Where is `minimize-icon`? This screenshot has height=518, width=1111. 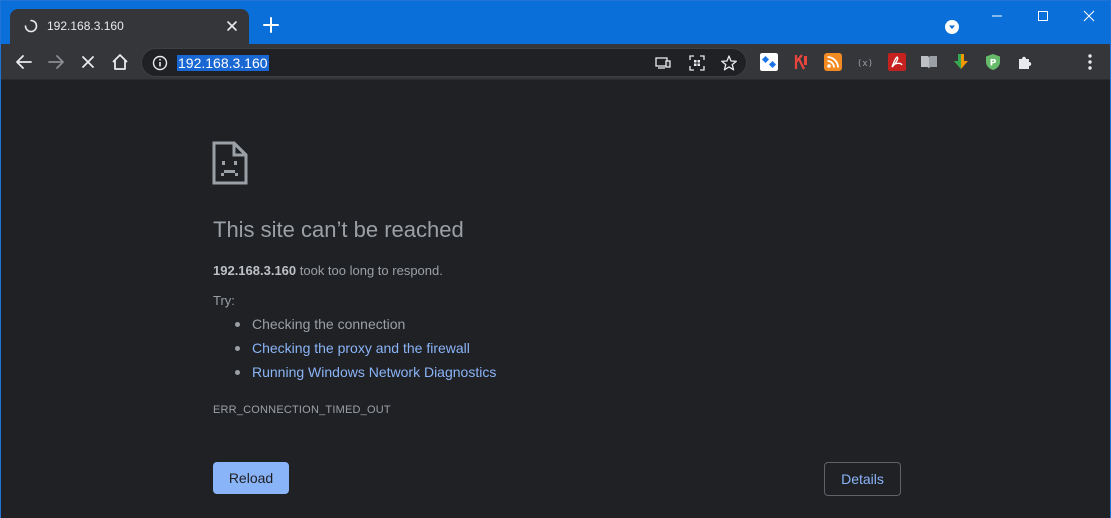 minimize-icon is located at coordinates (997, 16).